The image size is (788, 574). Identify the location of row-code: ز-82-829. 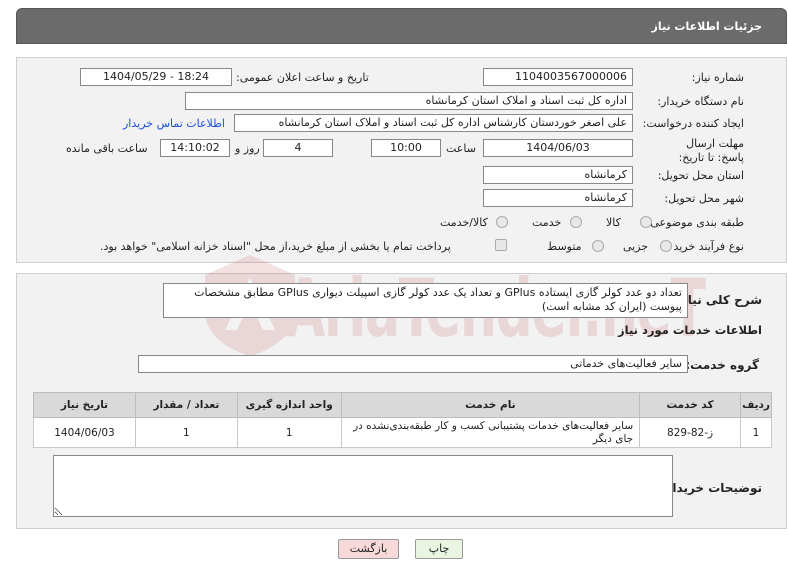
(690, 432).